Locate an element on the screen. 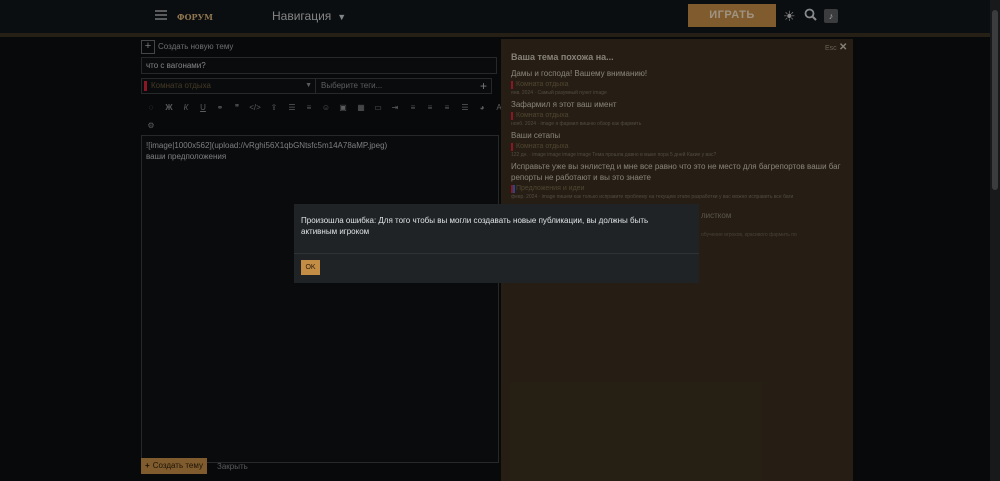 Image resolution: width=1000 pixels, height=481 pixels. ok-button: OK is located at coordinates (310, 267).